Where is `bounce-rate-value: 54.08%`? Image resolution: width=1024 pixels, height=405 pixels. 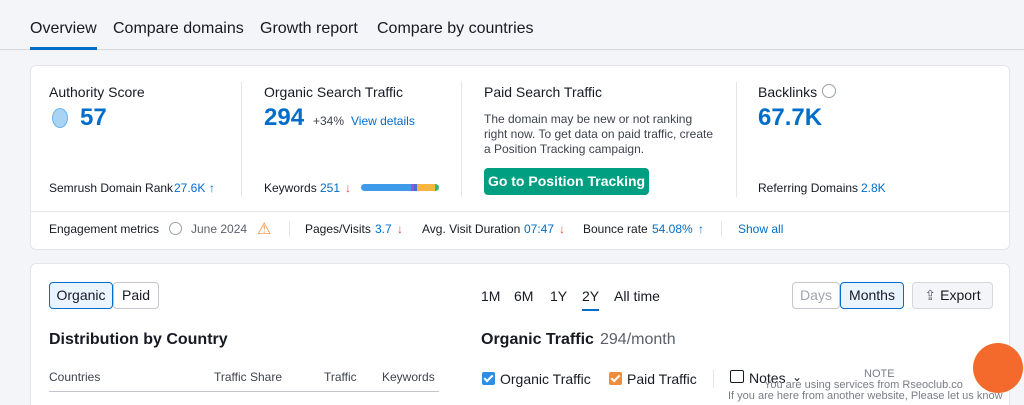
bounce-rate-value: 54.08% is located at coordinates (672, 229).